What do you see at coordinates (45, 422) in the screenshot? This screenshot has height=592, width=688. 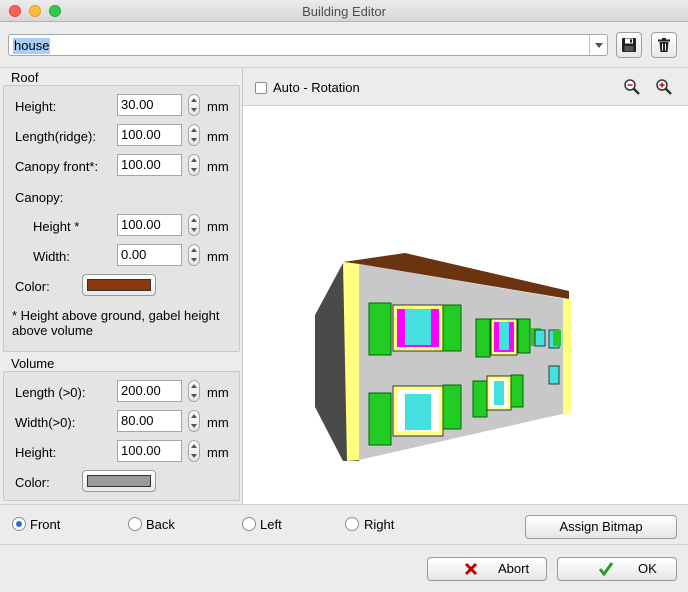 I see `volume-width-label: Width(>0):` at bounding box center [45, 422].